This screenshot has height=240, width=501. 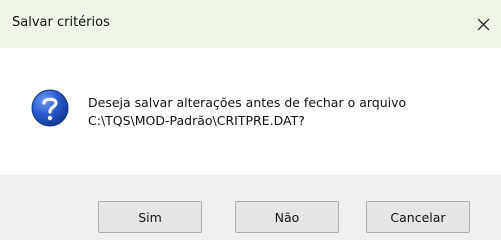 What do you see at coordinates (196, 120) in the screenshot?
I see `message-line-2: C:\TQS\MOD-Padrão\CRITPRE.DAT?` at bounding box center [196, 120].